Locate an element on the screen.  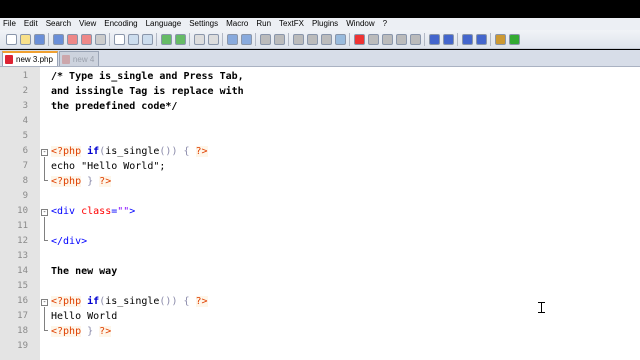
code-line: 2 and issingle Tag is replace with is located at coordinates (320, 91).